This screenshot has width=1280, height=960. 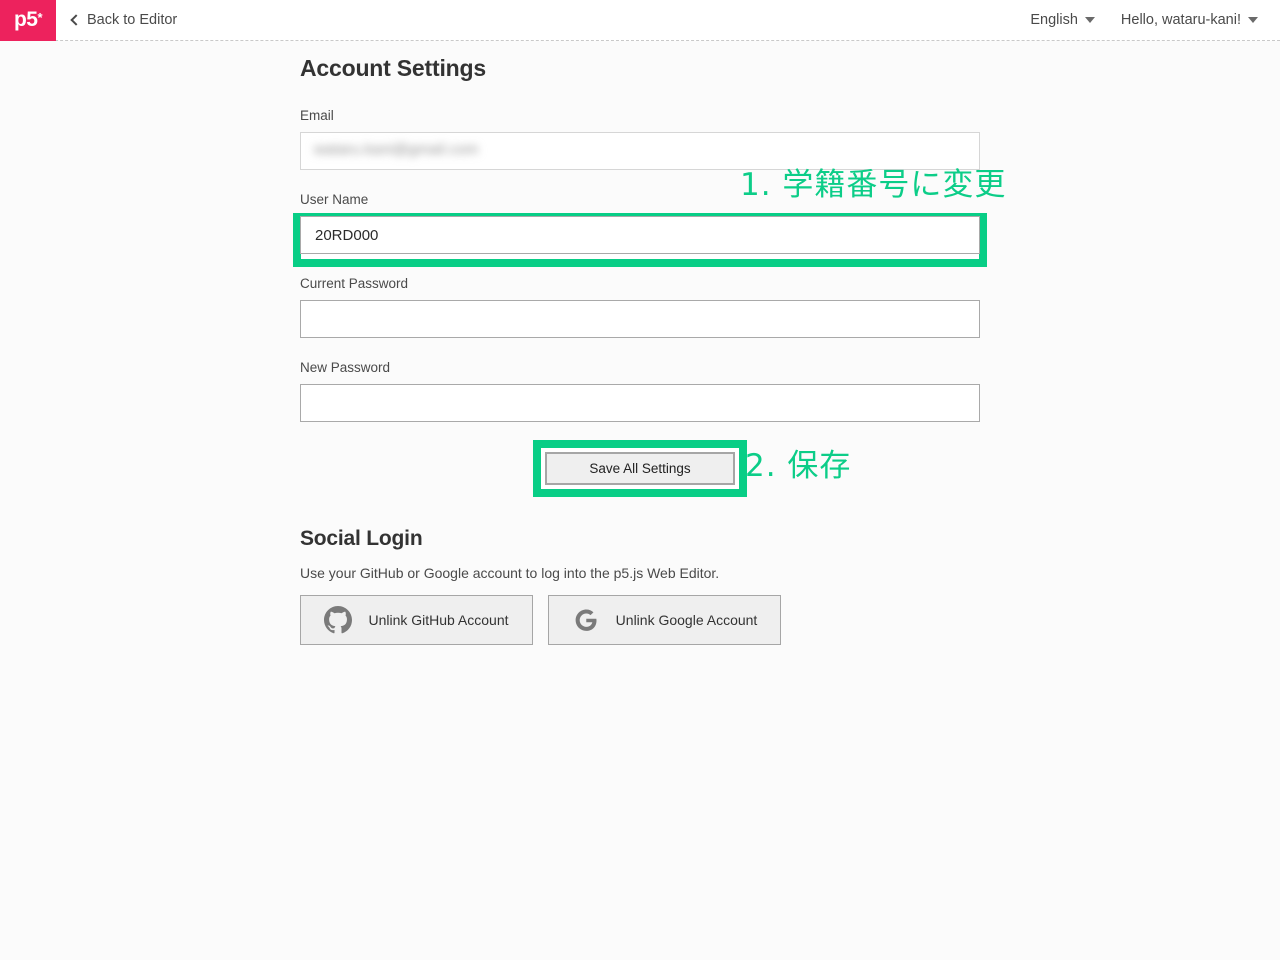 I want to click on save-all-settings-button: Save All Settings, so click(x=640, y=468).